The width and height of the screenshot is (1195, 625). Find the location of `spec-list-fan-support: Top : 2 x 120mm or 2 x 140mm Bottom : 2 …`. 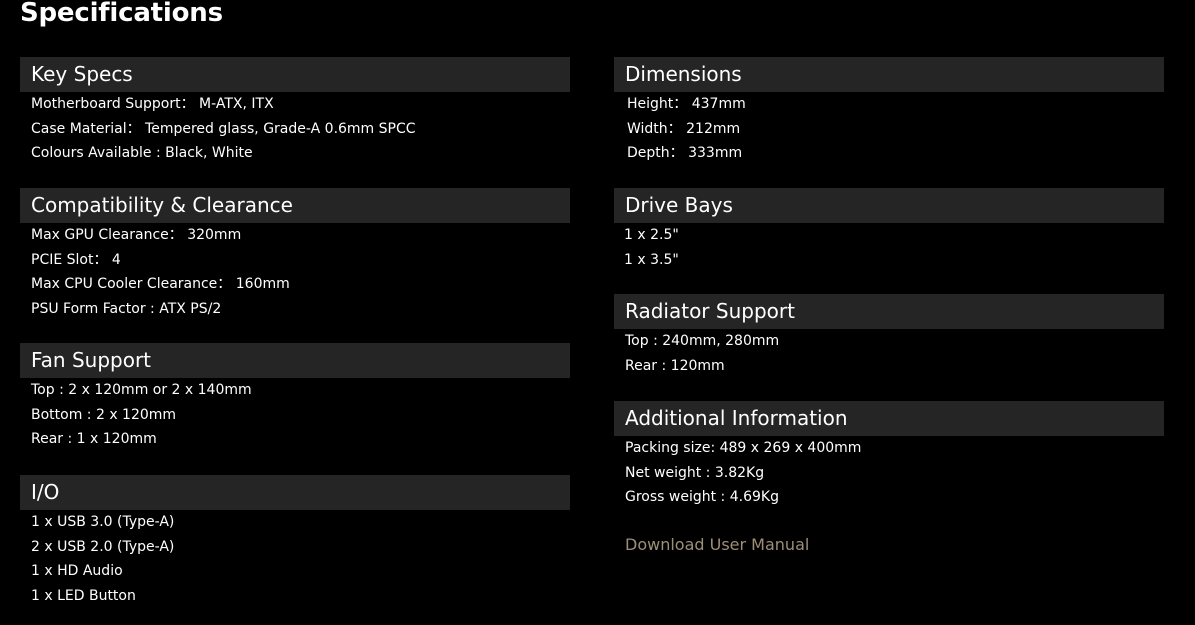

spec-list-fan-support: Top : 2 x 120mm or 2 x 140mm Bottom : 2 … is located at coordinates (295, 415).